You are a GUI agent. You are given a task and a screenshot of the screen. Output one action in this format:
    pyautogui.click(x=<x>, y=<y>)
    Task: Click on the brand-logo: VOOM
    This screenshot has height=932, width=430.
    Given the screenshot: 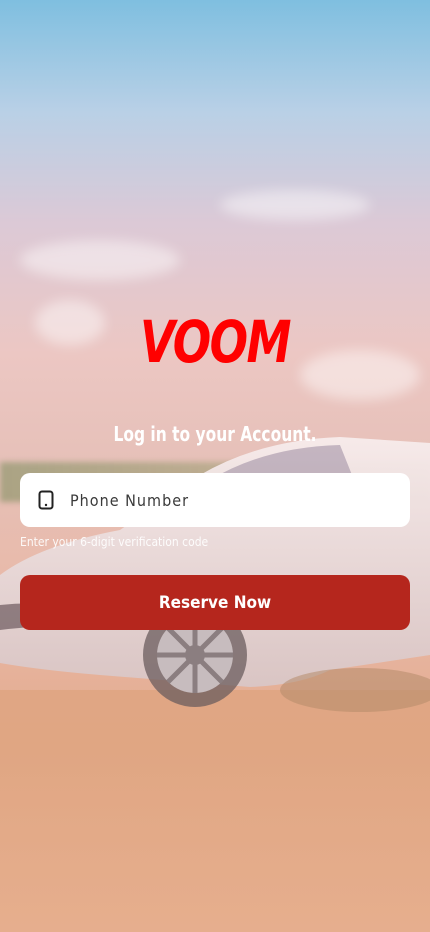 What is the action you would take?
    pyautogui.click(x=215, y=342)
    